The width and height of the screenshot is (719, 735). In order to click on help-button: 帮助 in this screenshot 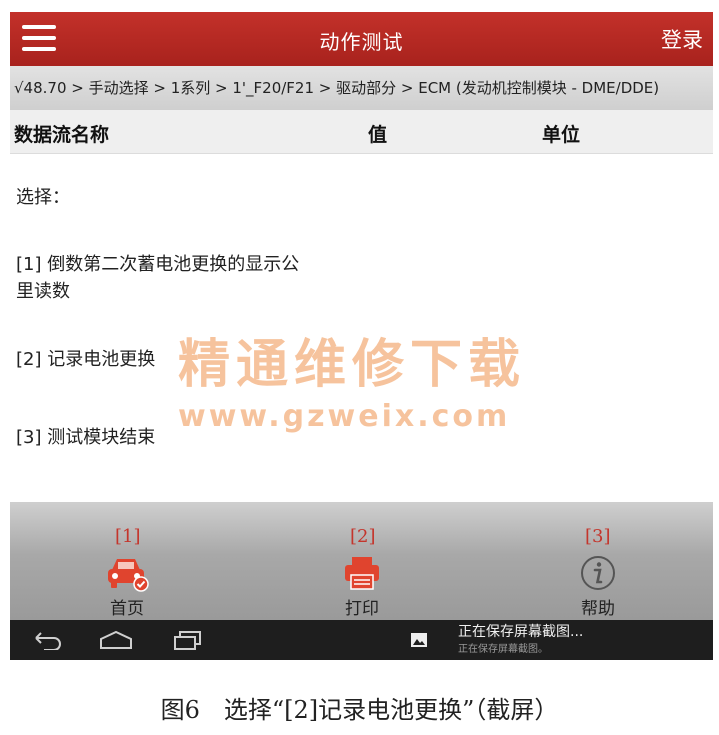, I will do `click(598, 586)`.